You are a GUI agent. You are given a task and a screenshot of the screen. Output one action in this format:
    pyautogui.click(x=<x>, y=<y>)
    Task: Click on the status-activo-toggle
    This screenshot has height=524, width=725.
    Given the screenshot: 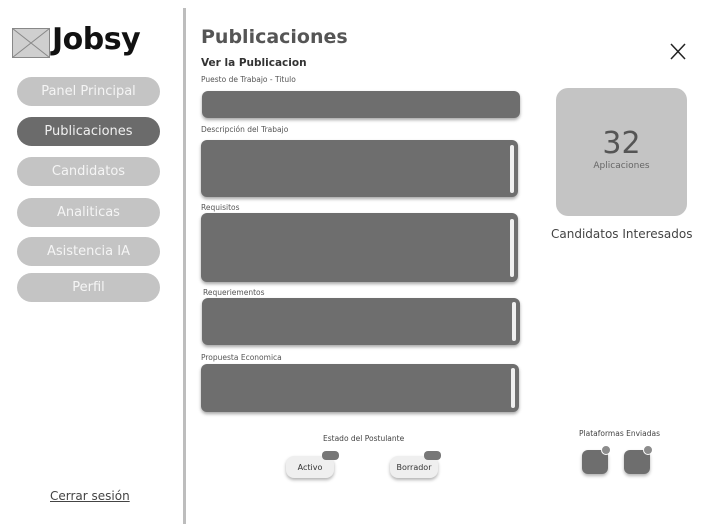 What is the action you would take?
    pyautogui.click(x=330, y=455)
    